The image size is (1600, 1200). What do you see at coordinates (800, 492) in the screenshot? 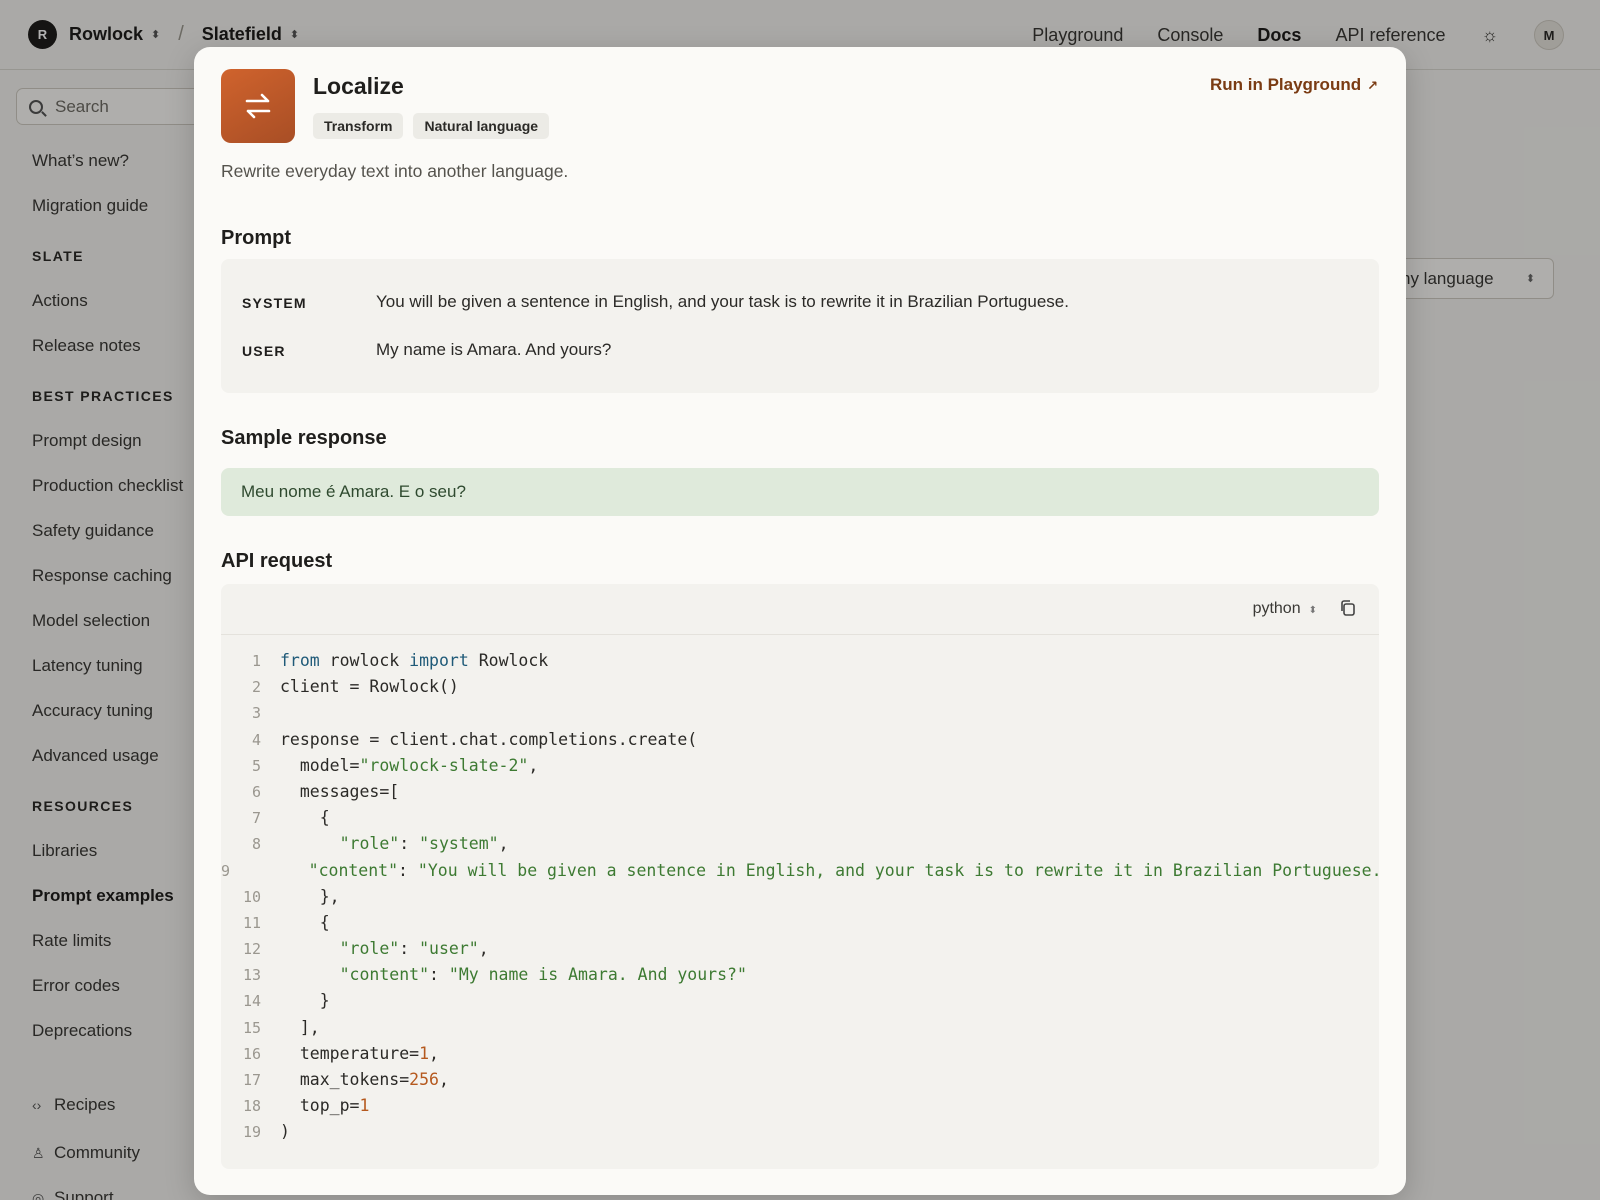
I see `sample-response: Meu nome é Amara. E o seu?` at bounding box center [800, 492].